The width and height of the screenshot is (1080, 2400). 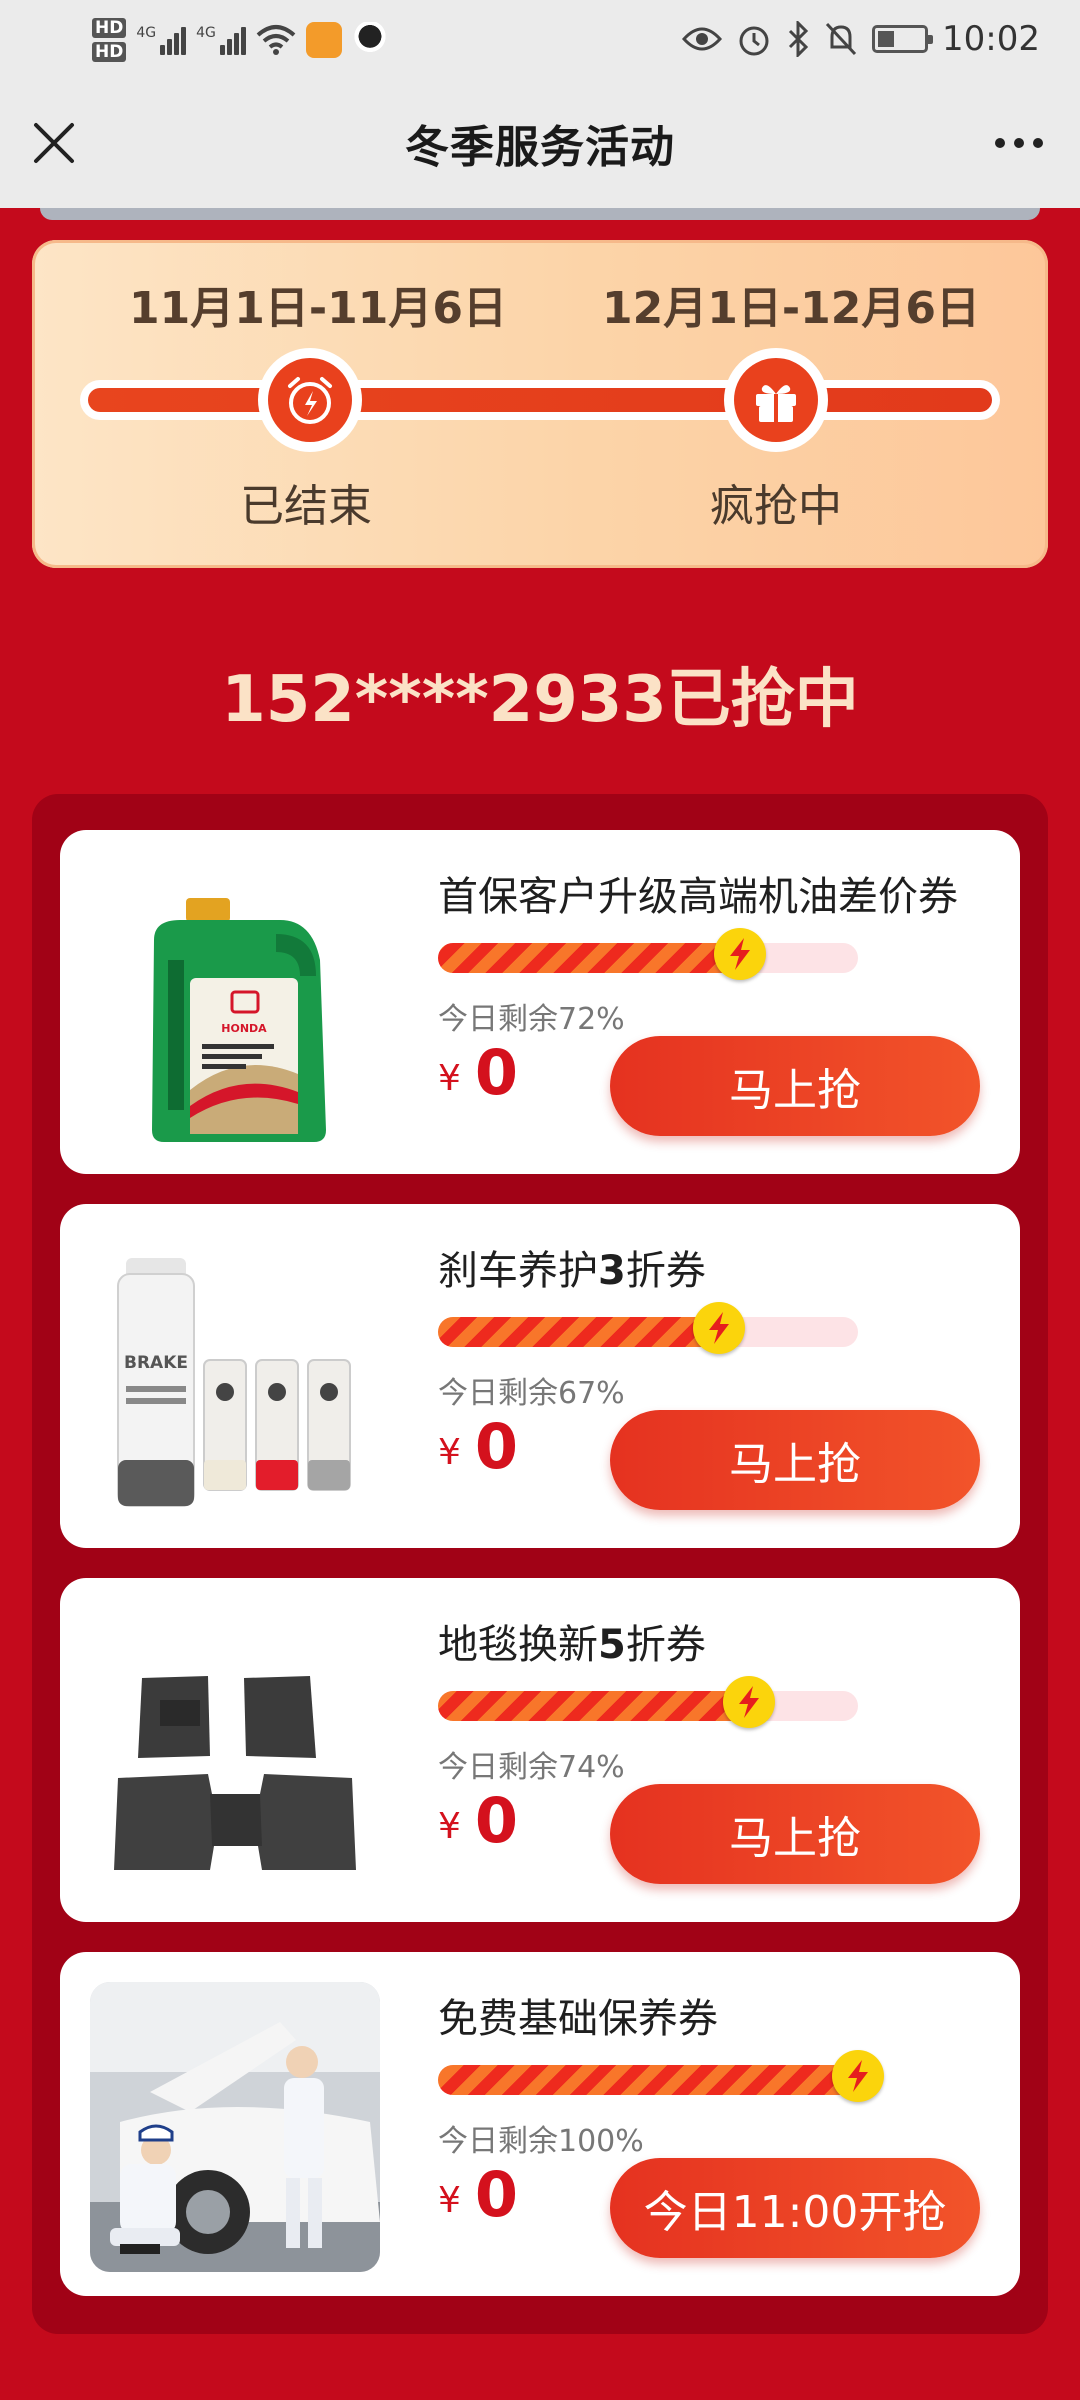 I want to click on page-title: 冬季服务活动, so click(x=540, y=147).